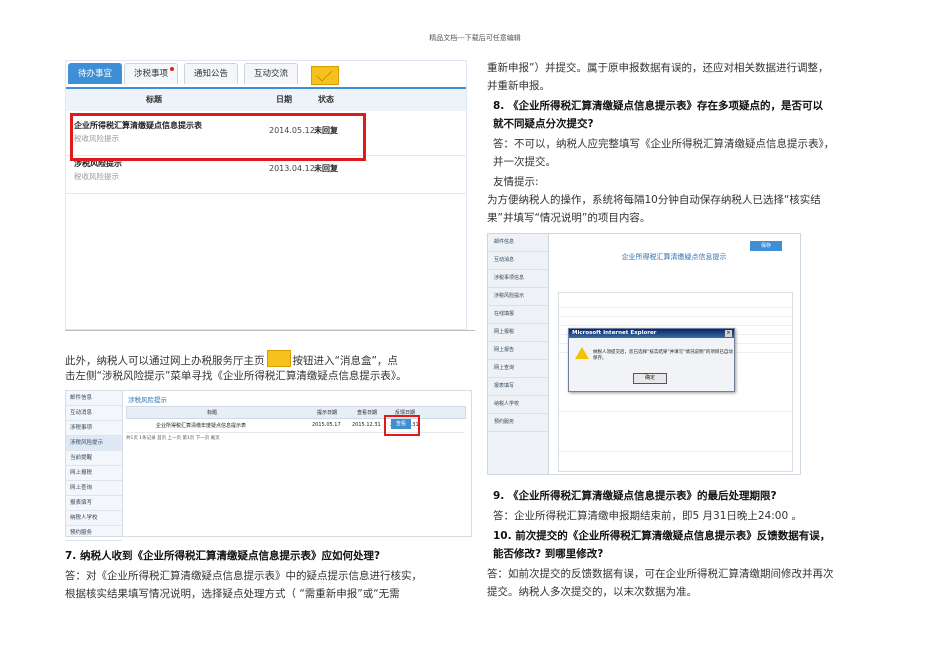 Image resolution: width=950 pixels, height=672 pixels. Describe the element at coordinates (266, 99) in the screenshot. I see `table-header: 标题 日期 状态` at that location.